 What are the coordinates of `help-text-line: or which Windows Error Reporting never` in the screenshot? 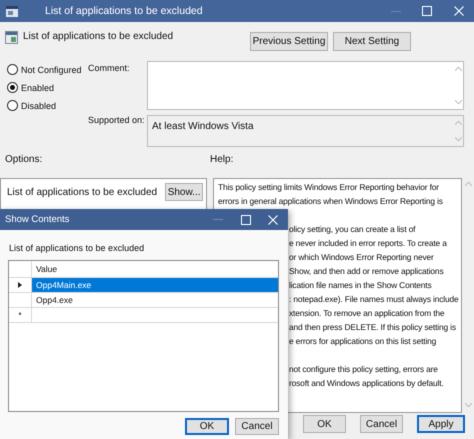 It's located at (361, 257).